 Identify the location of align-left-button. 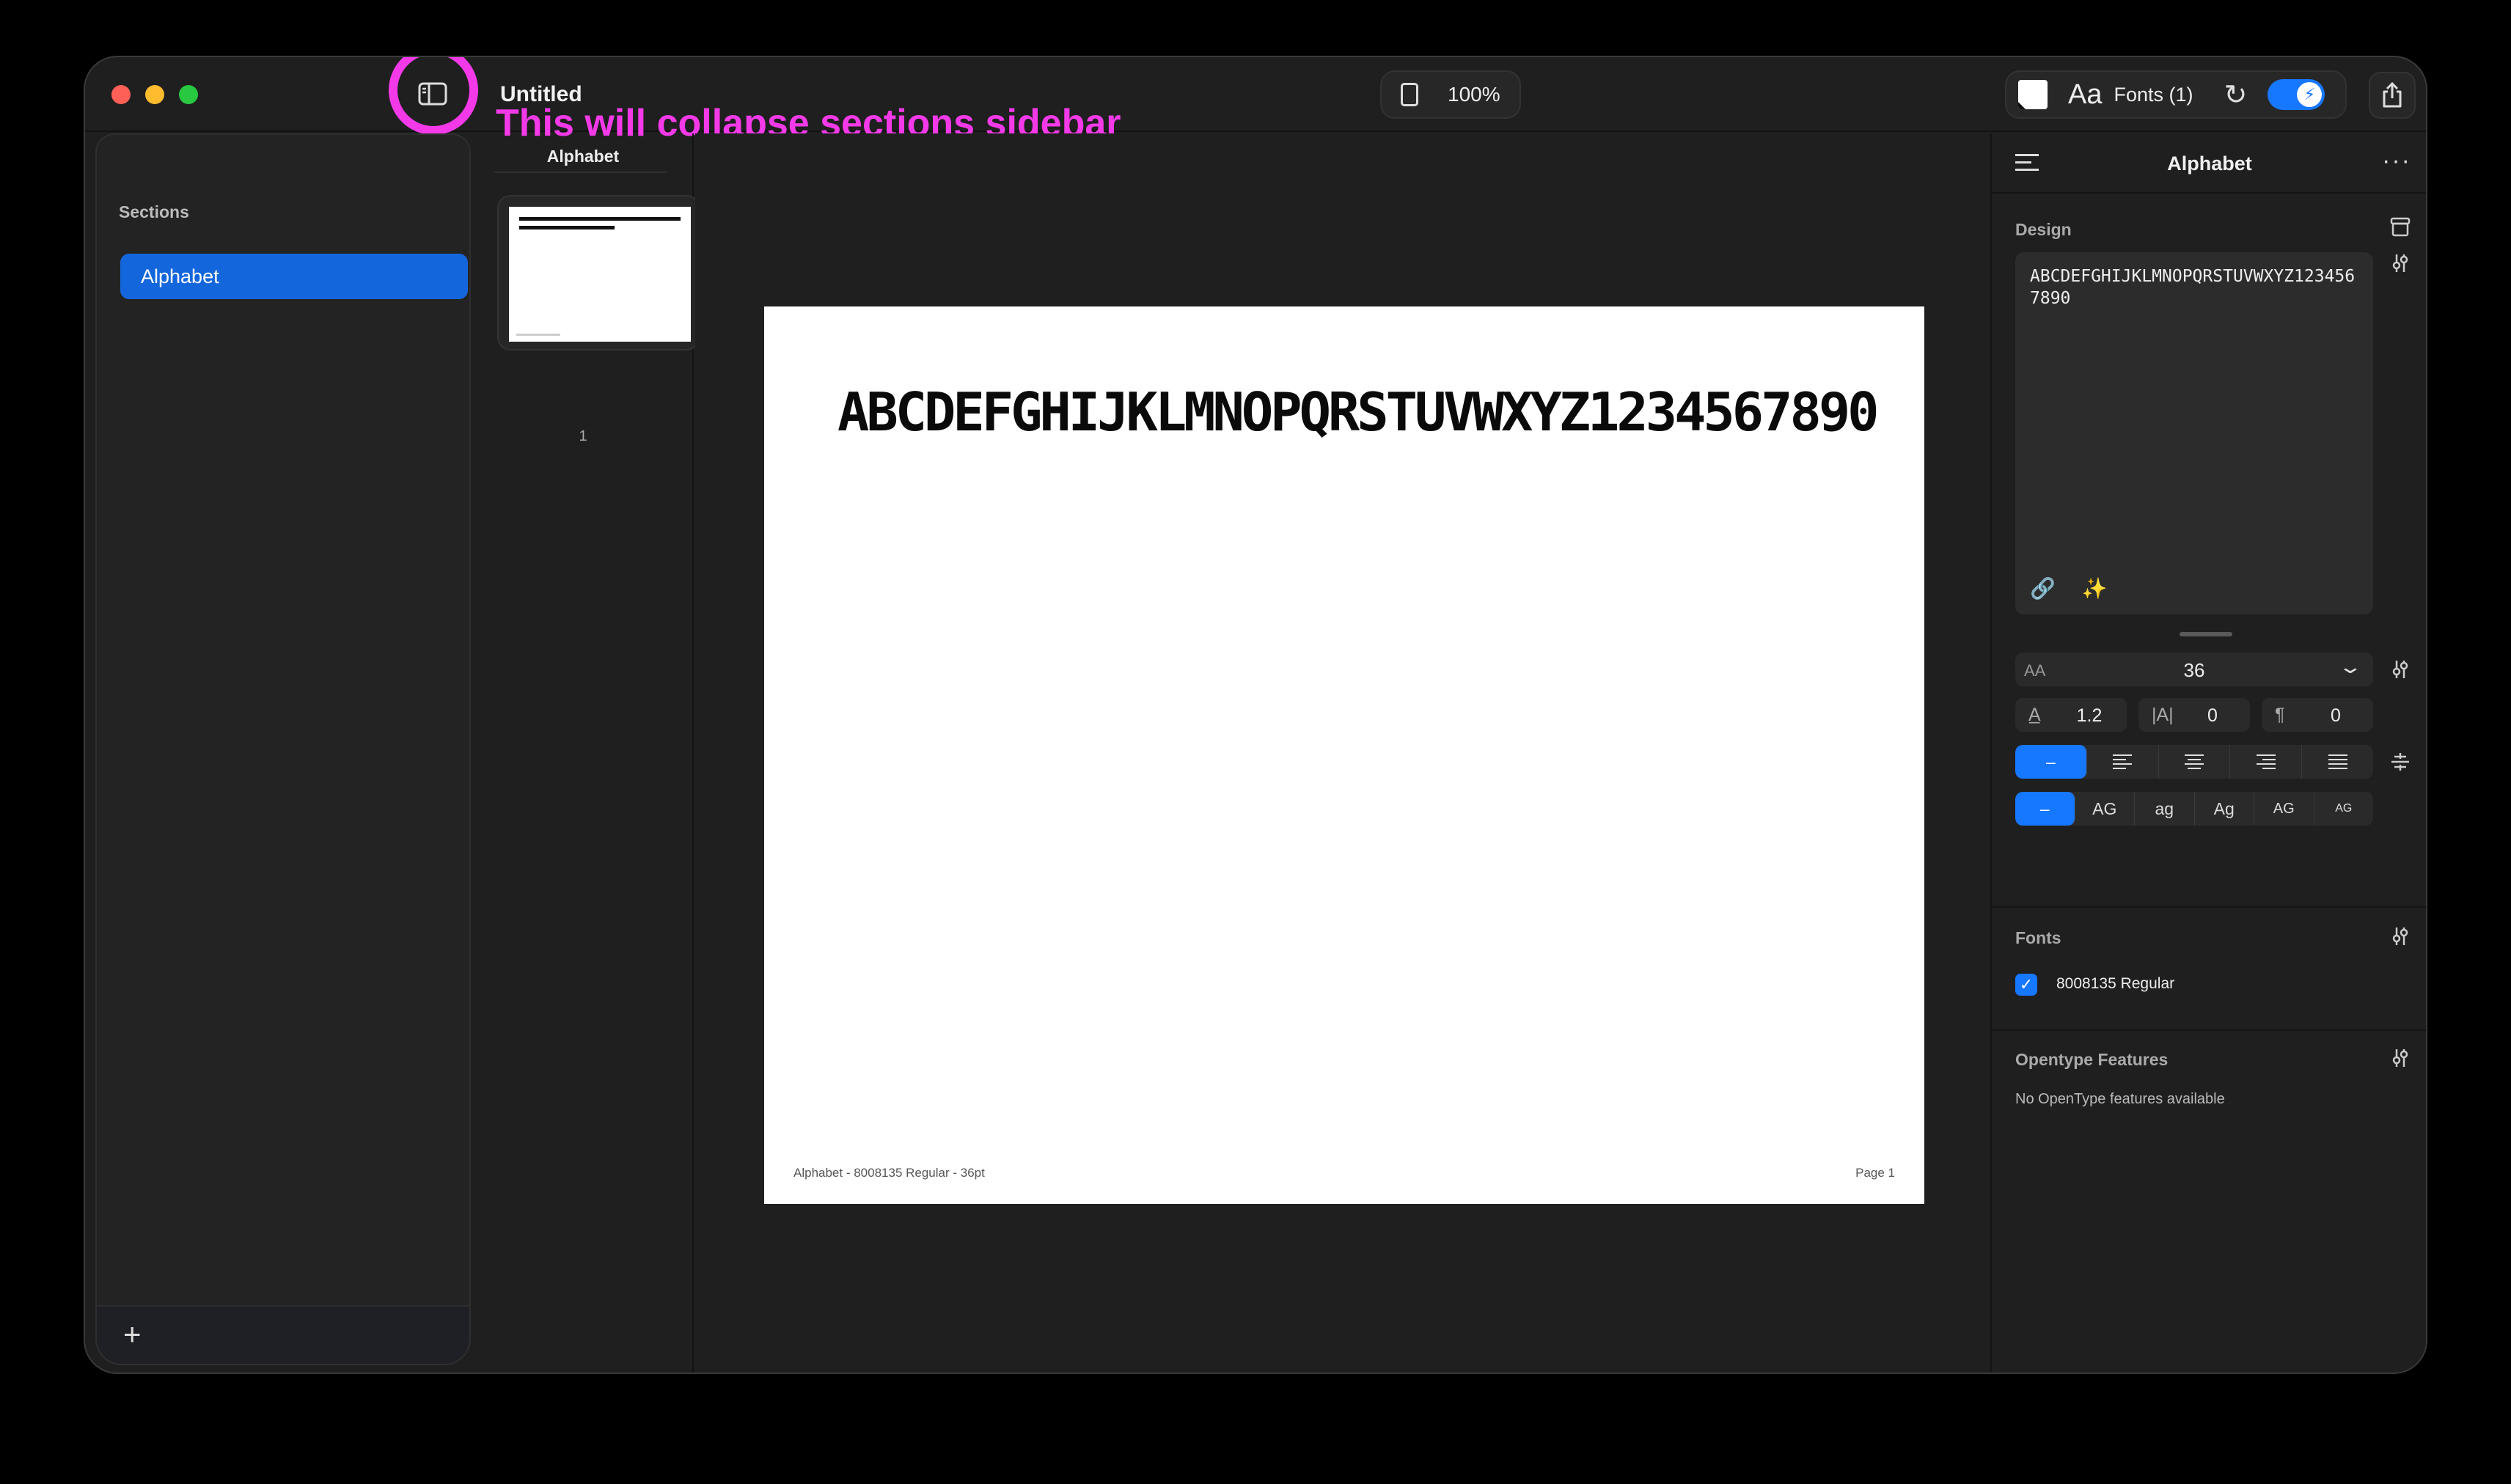
(2123, 762).